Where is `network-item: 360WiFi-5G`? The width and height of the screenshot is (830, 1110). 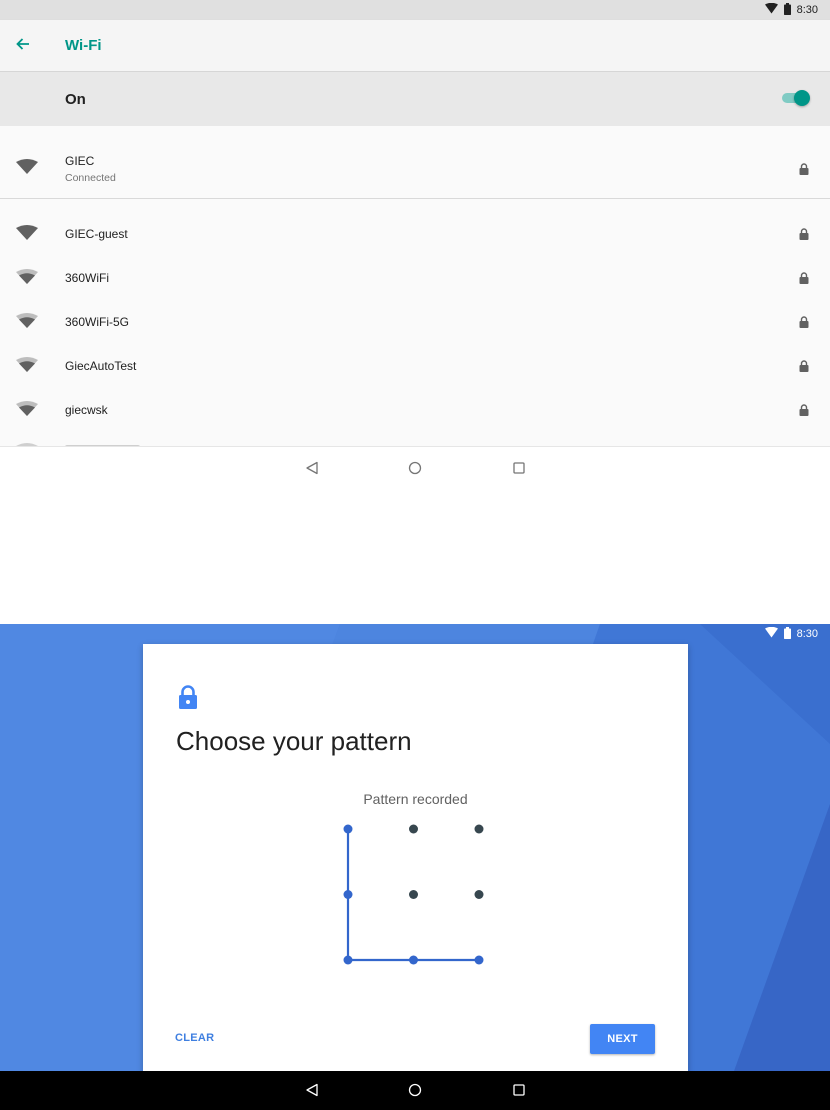 network-item: 360WiFi-5G is located at coordinates (415, 322).